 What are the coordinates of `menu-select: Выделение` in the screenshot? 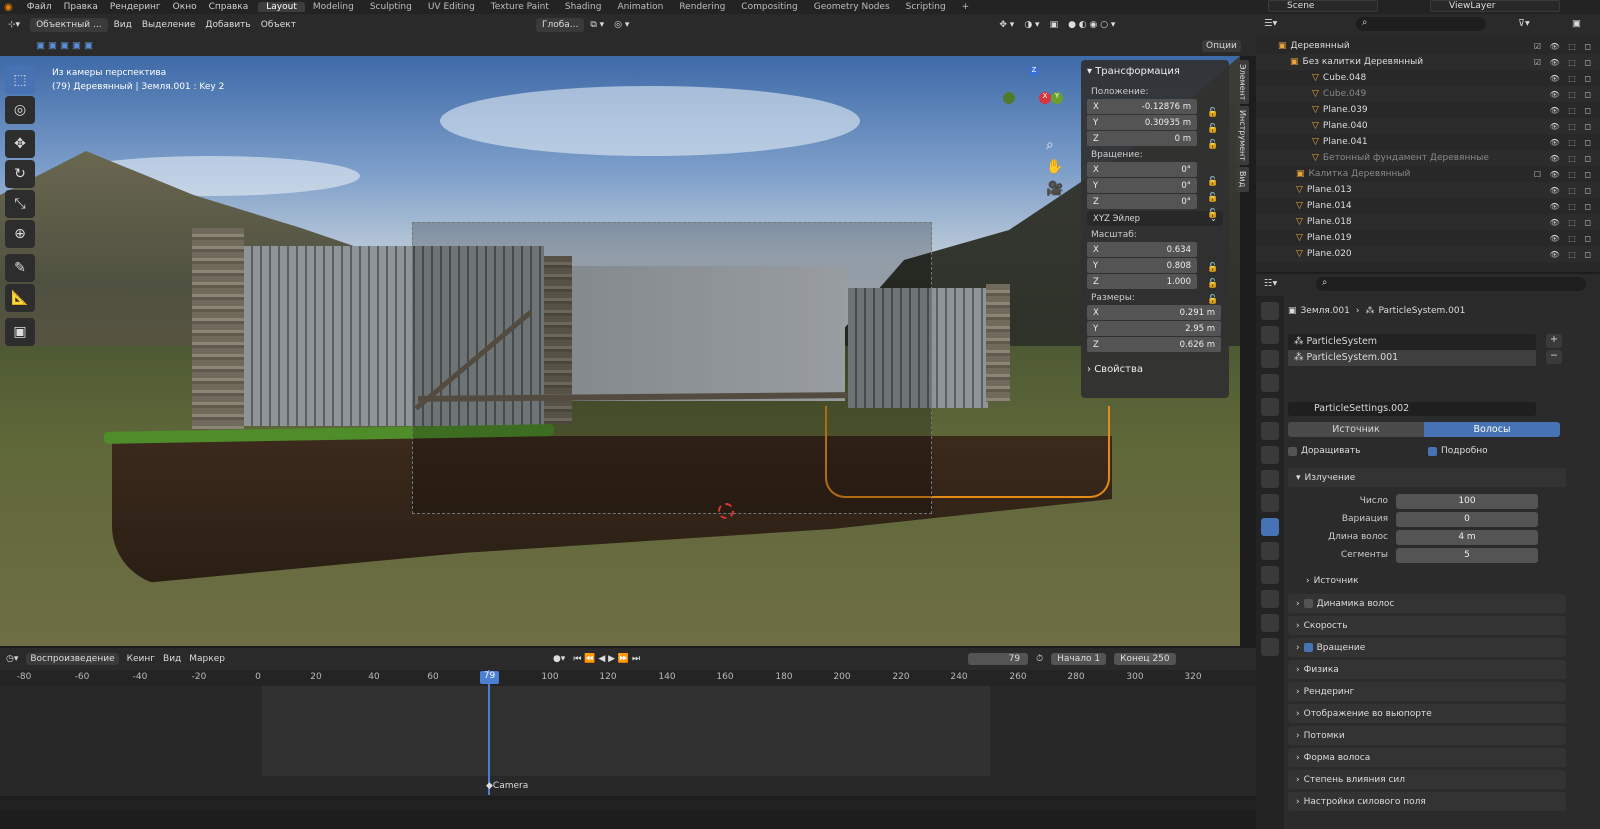 It's located at (169, 25).